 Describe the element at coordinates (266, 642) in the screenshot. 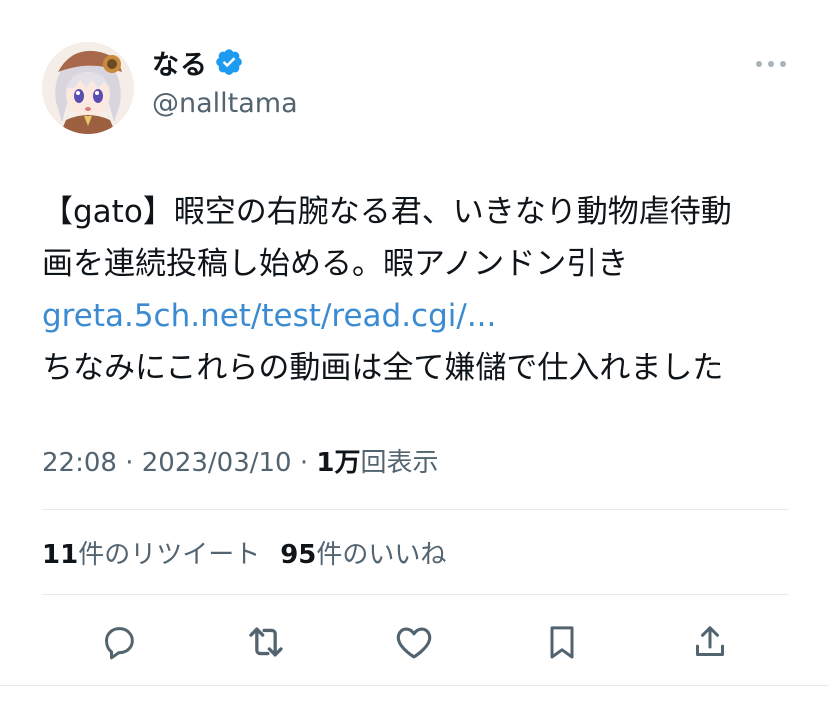

I see `retweet-icon` at that location.